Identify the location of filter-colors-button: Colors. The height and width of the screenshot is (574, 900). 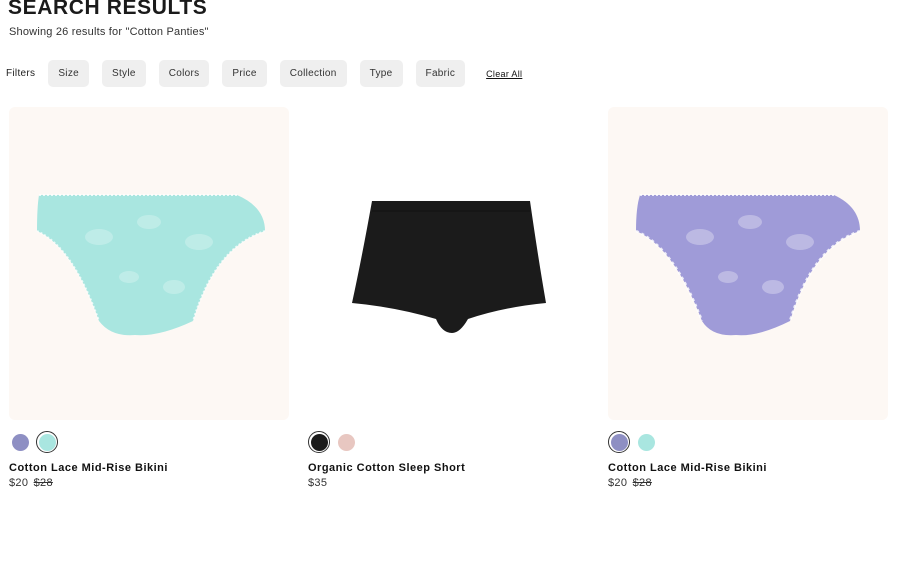
(184, 73).